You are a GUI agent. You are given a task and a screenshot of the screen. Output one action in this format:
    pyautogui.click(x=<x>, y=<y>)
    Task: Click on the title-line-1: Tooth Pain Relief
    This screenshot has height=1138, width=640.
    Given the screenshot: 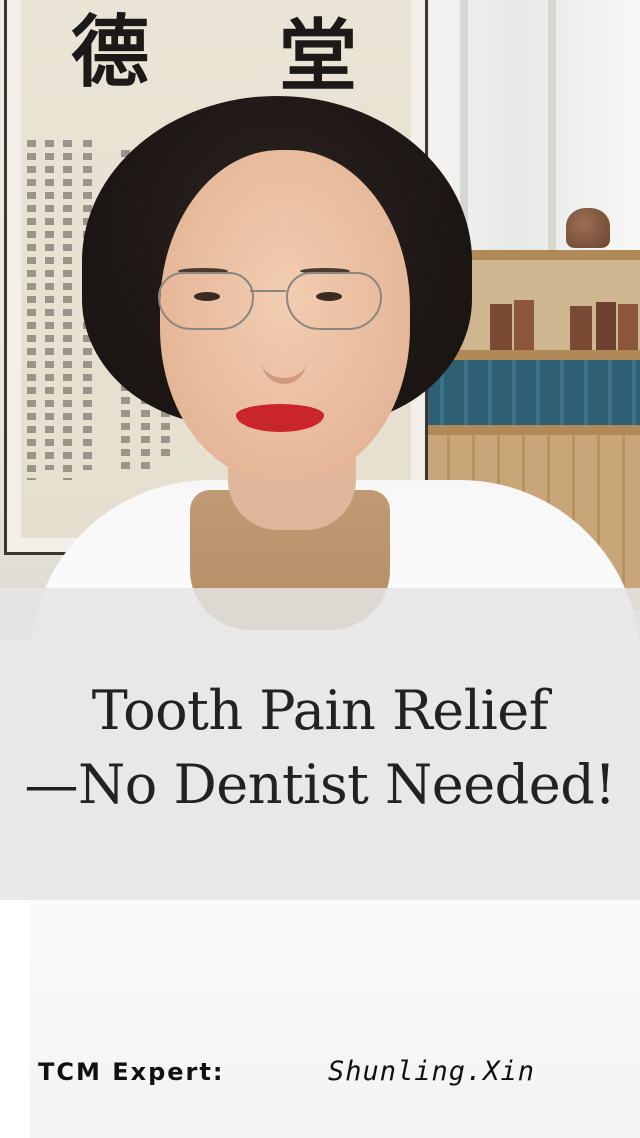 What is the action you would take?
    pyautogui.click(x=320, y=710)
    